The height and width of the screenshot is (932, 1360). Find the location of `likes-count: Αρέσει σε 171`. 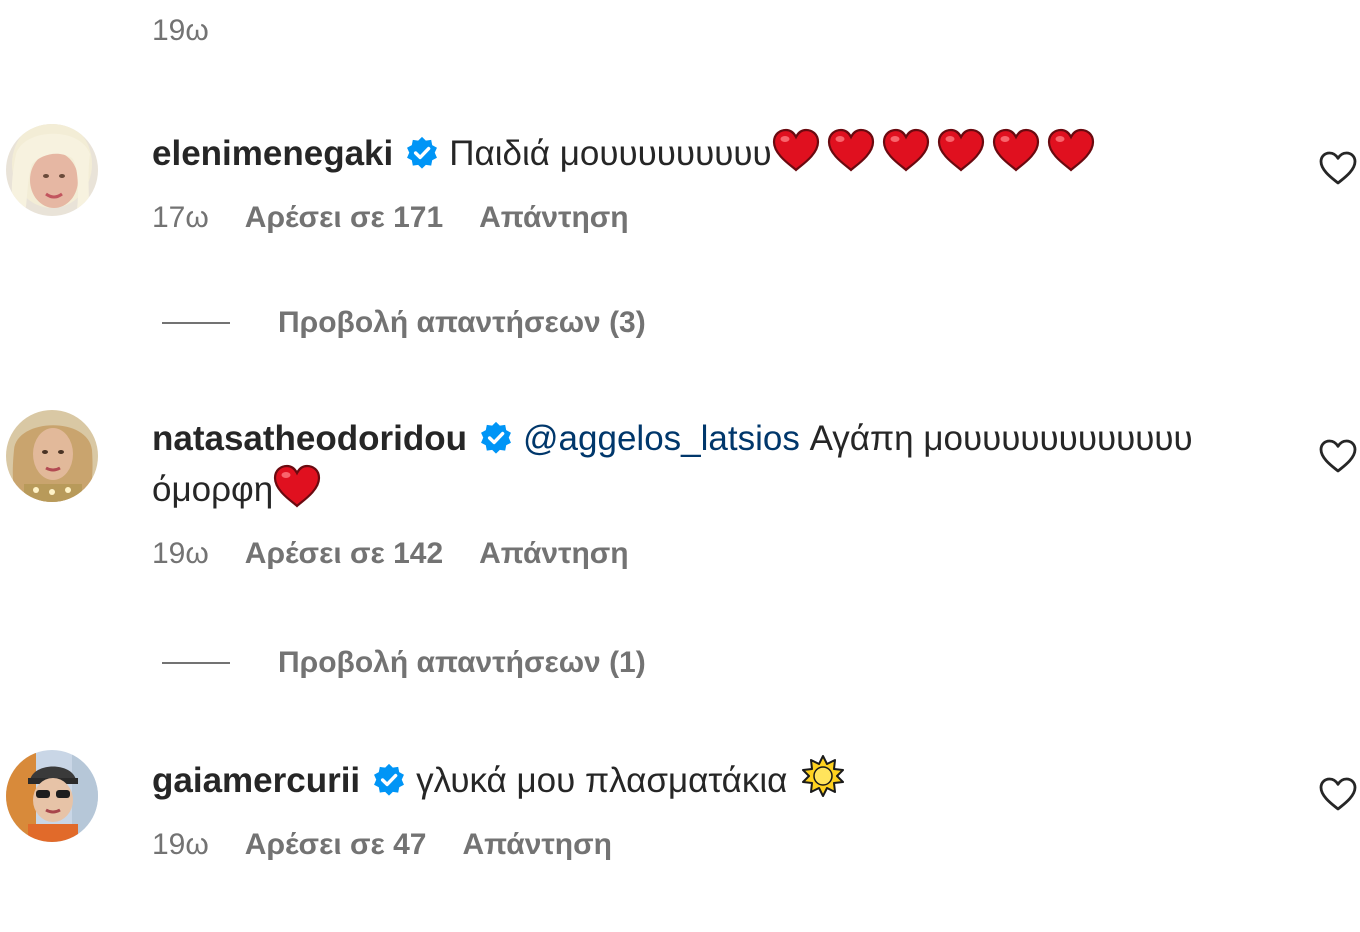

likes-count: Αρέσει σε 171 is located at coordinates (344, 218).